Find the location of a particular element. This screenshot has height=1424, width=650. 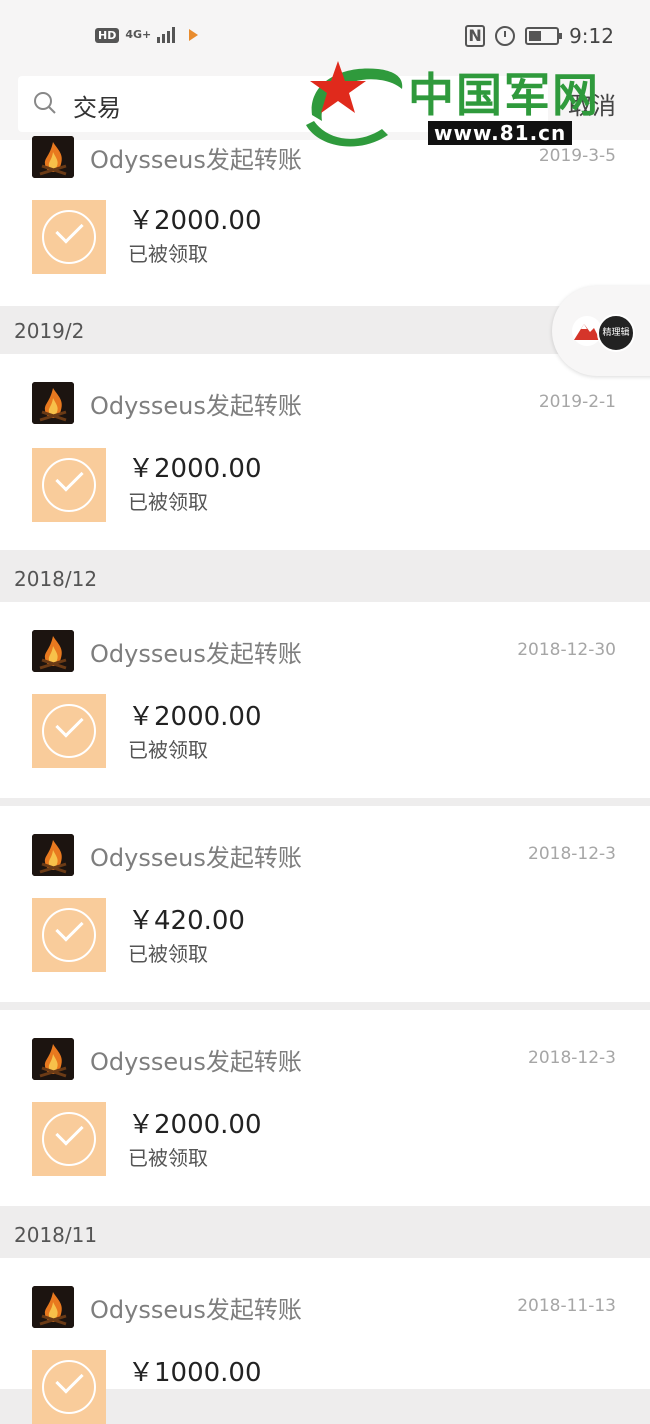

play-icon is located at coordinates (194, 35).